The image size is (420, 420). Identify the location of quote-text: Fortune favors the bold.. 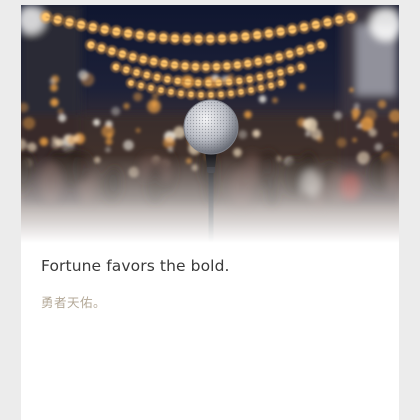
(135, 266).